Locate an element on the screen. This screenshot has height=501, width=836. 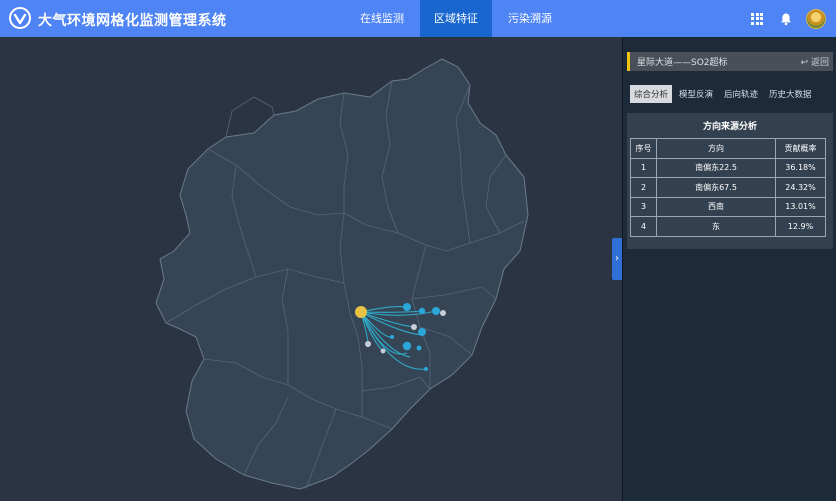
tab-historical-data: 历史大数据 is located at coordinates (790, 94).